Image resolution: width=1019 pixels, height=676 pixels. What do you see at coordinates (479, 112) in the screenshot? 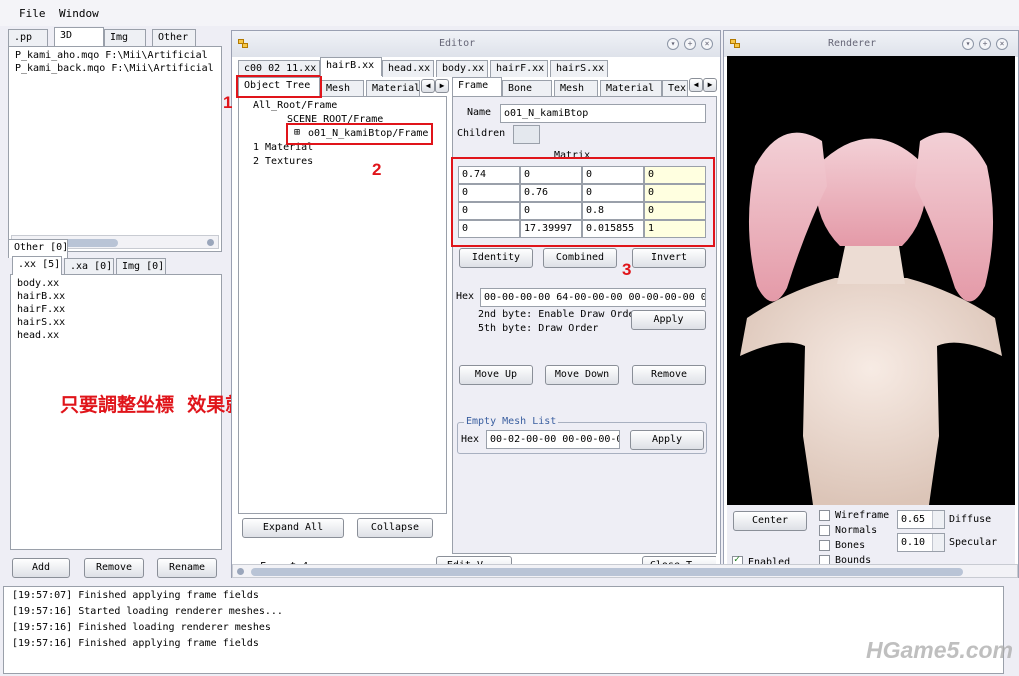
I see `name-label: Name` at bounding box center [479, 112].